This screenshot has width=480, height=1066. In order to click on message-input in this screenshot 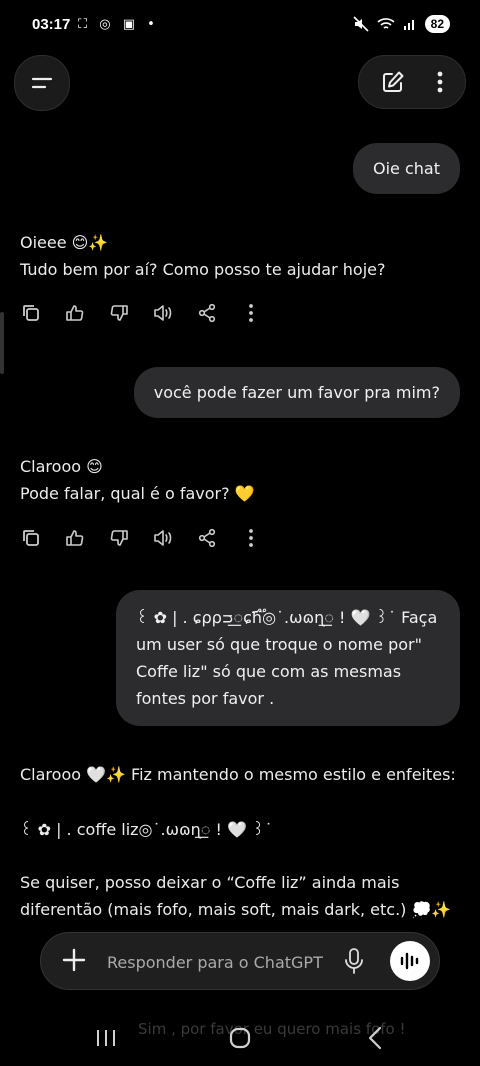, I will do `click(222, 962)`.